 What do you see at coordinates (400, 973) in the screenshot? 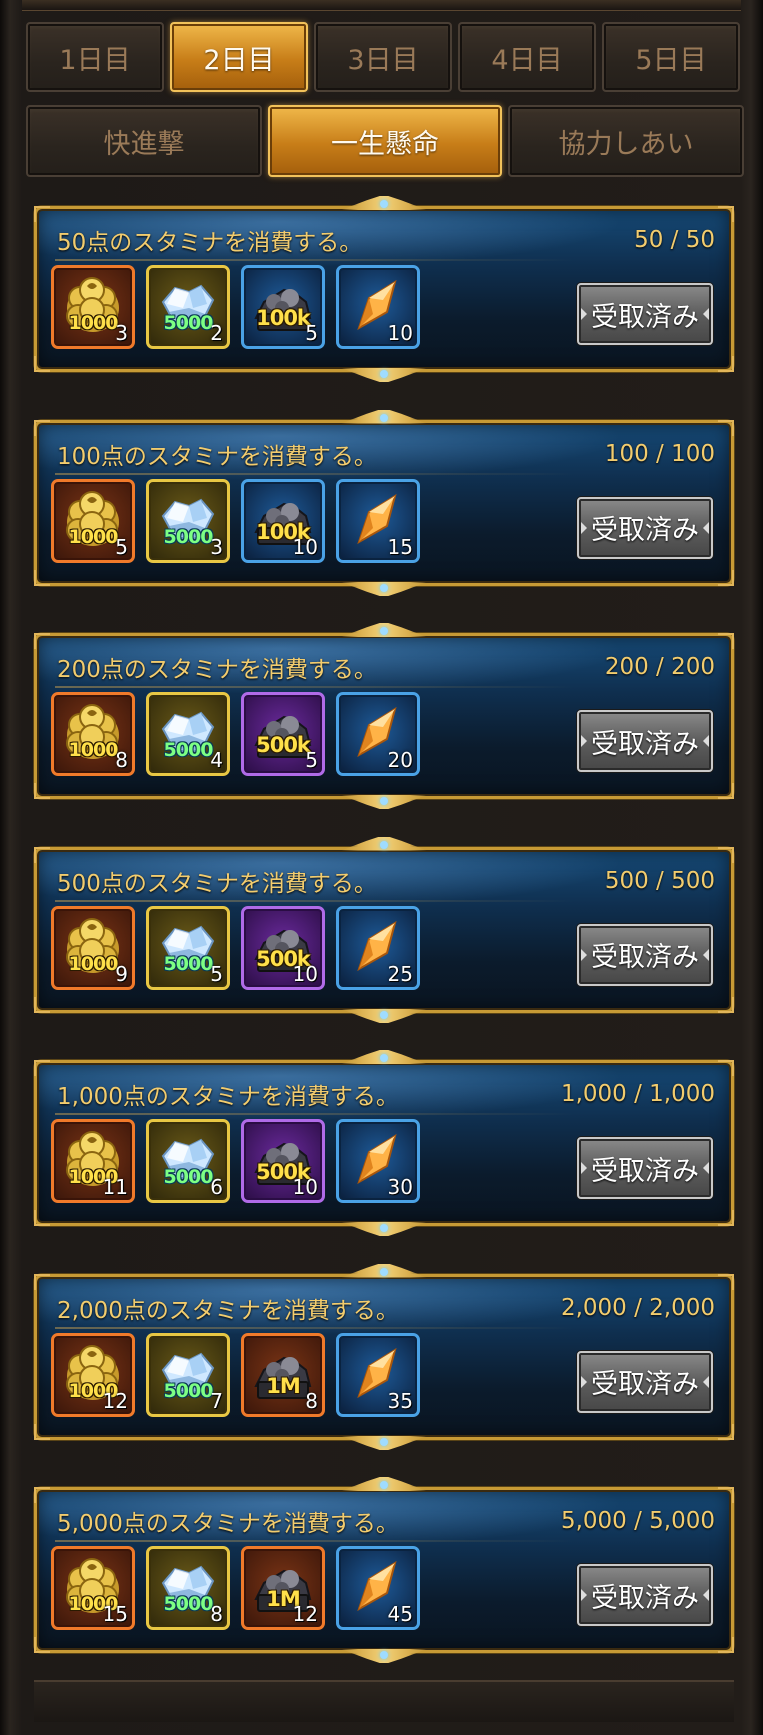
I see `reward-count: 25` at bounding box center [400, 973].